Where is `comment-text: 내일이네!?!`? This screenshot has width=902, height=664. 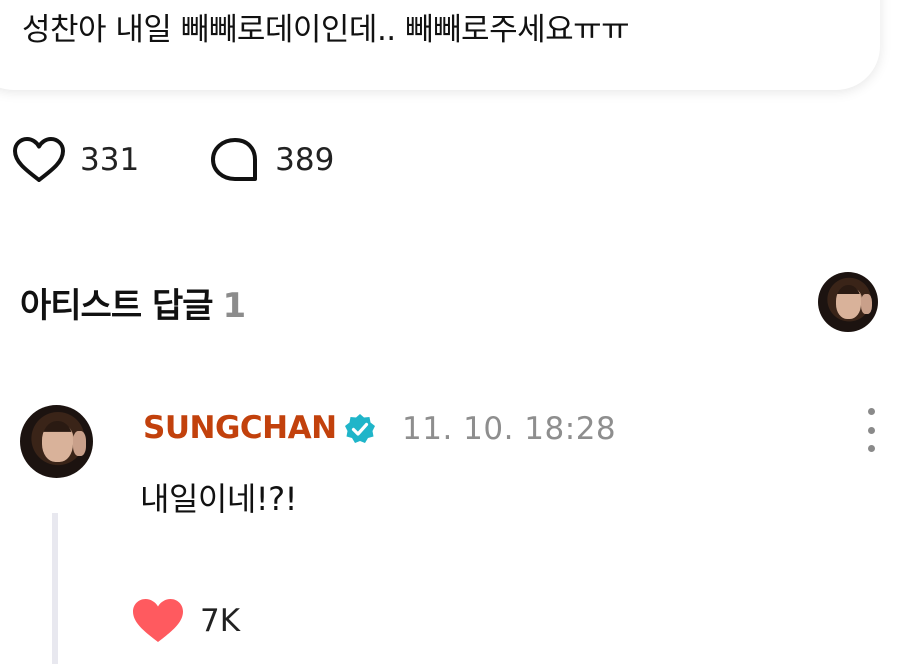
comment-text: 내일이네!?! is located at coordinates (218, 499).